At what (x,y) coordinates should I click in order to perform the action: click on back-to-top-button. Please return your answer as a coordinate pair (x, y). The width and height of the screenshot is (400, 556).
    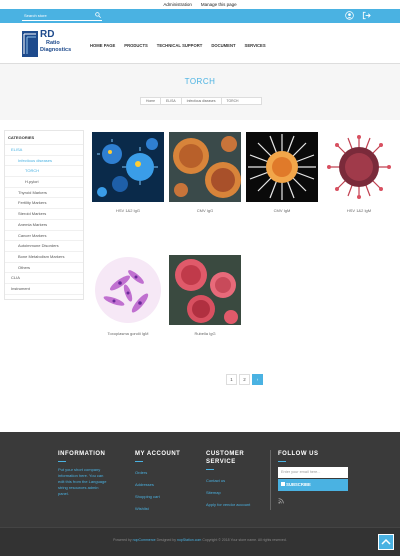
    Looking at the image, I should click on (386, 542).